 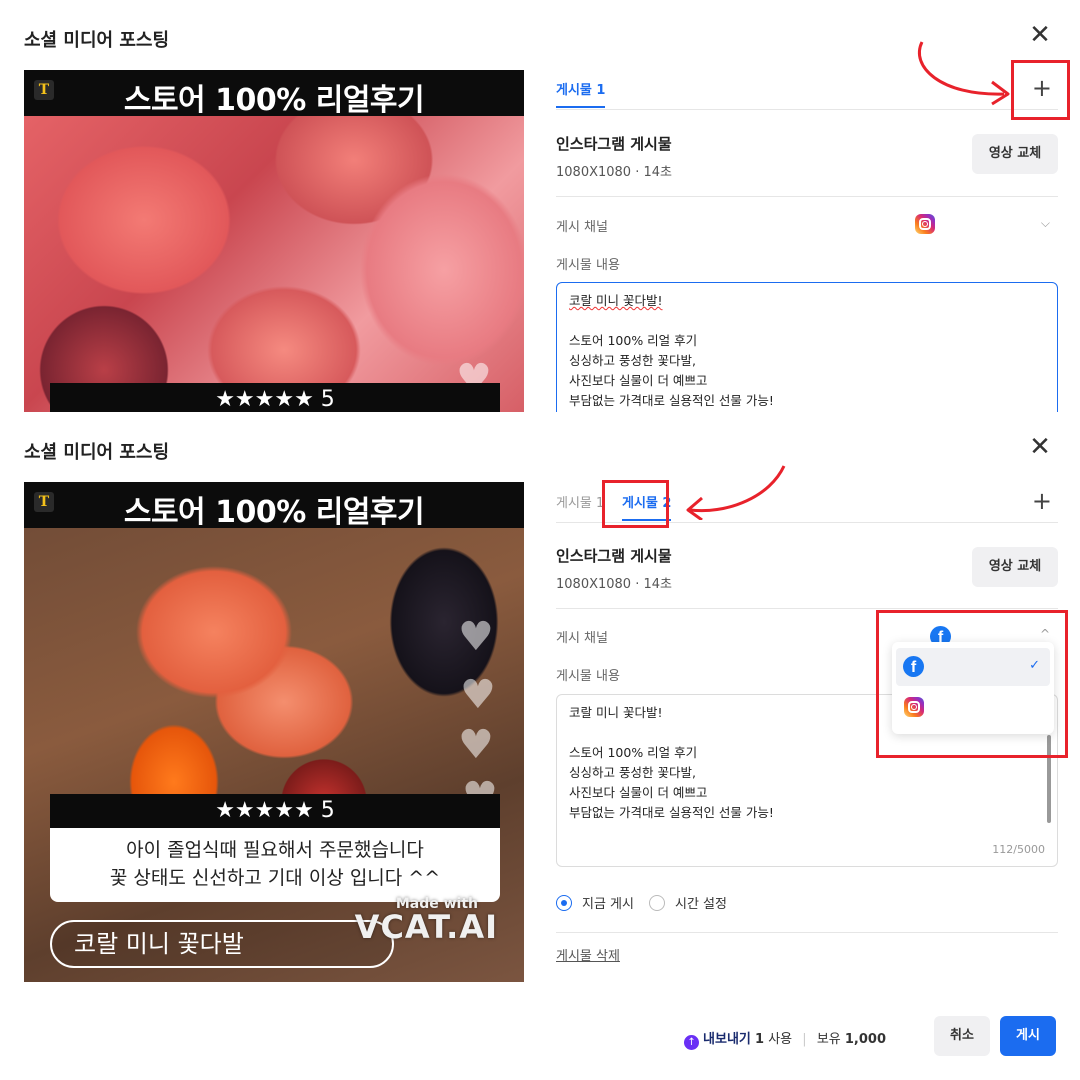 What do you see at coordinates (588, 954) in the screenshot?
I see `delete-post-link: 게시물 삭제` at bounding box center [588, 954].